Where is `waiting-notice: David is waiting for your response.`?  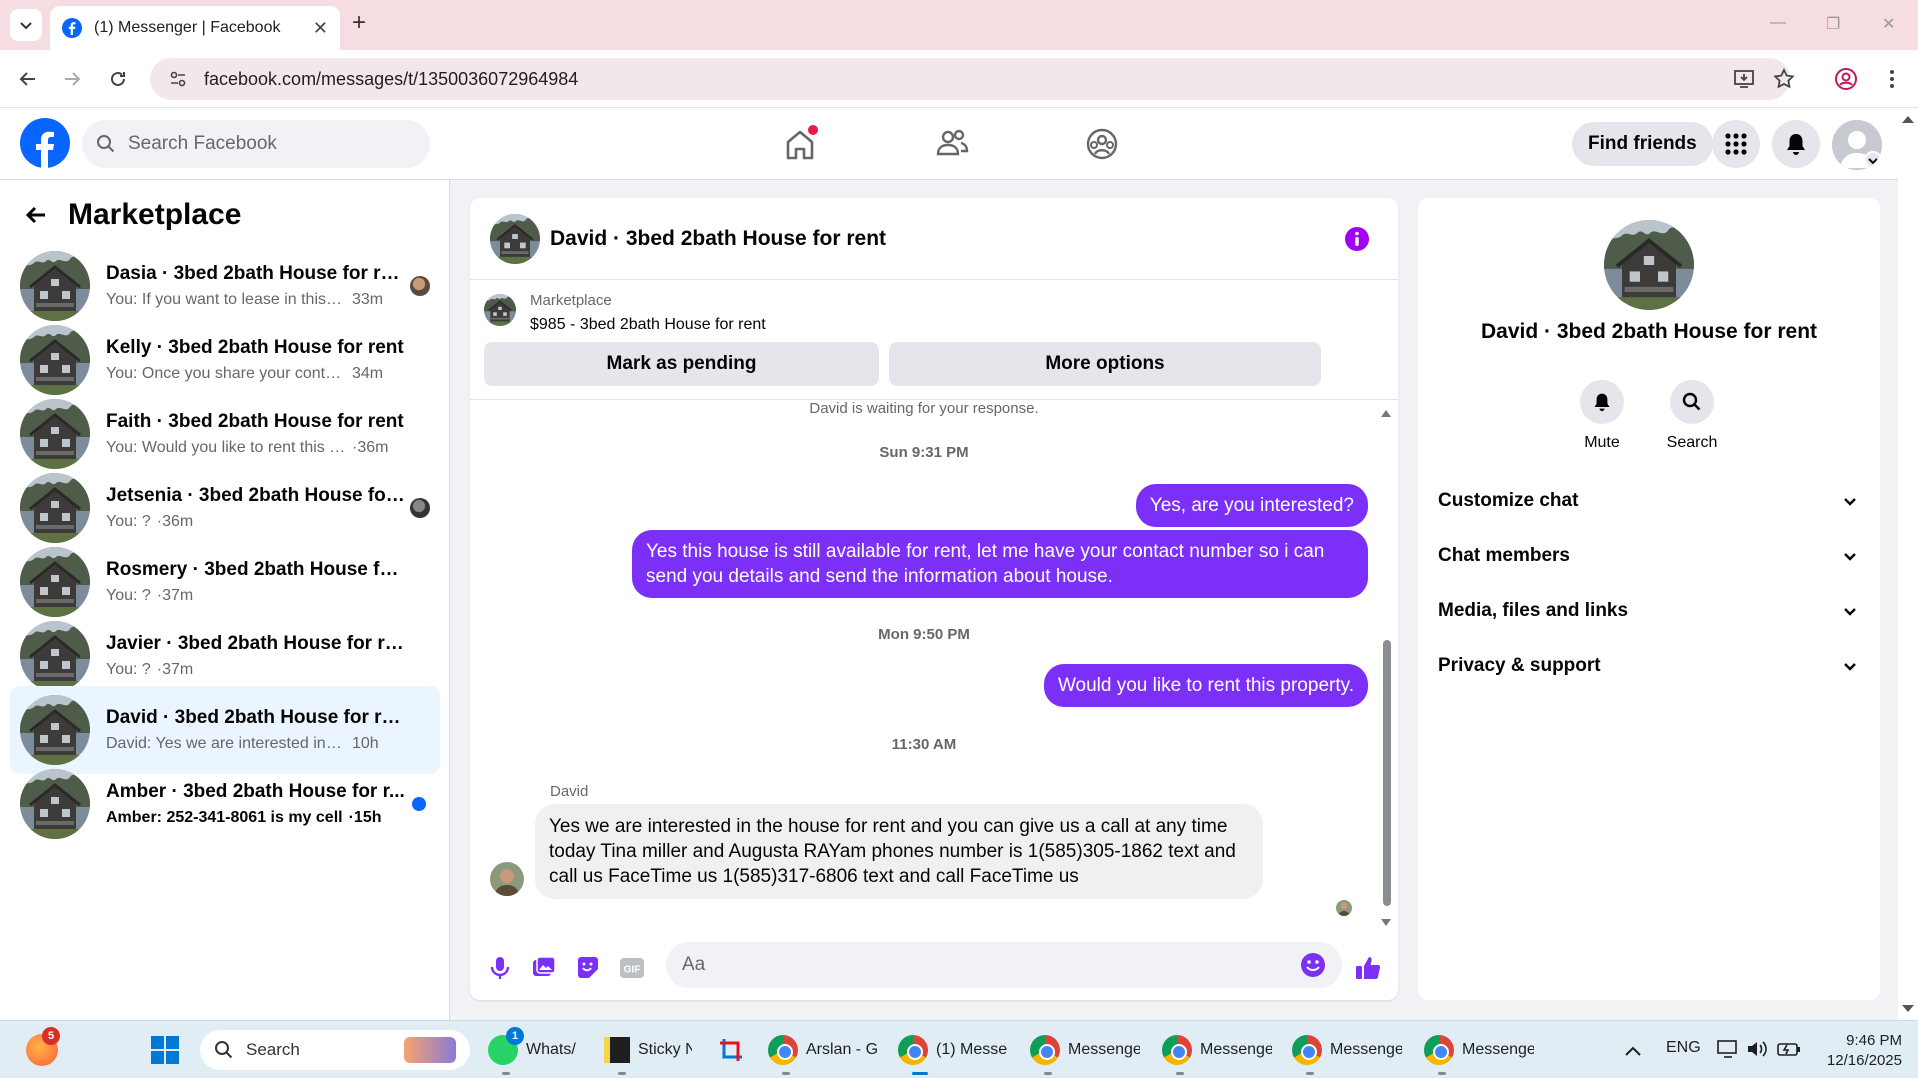 waiting-notice: David is waiting for your response. is located at coordinates (924, 408).